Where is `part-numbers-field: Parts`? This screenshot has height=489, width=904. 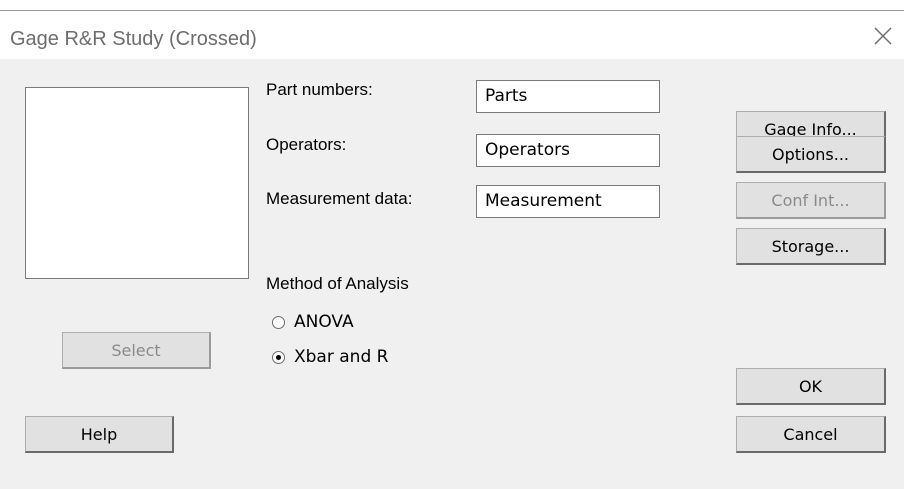 part-numbers-field: Parts is located at coordinates (568, 96).